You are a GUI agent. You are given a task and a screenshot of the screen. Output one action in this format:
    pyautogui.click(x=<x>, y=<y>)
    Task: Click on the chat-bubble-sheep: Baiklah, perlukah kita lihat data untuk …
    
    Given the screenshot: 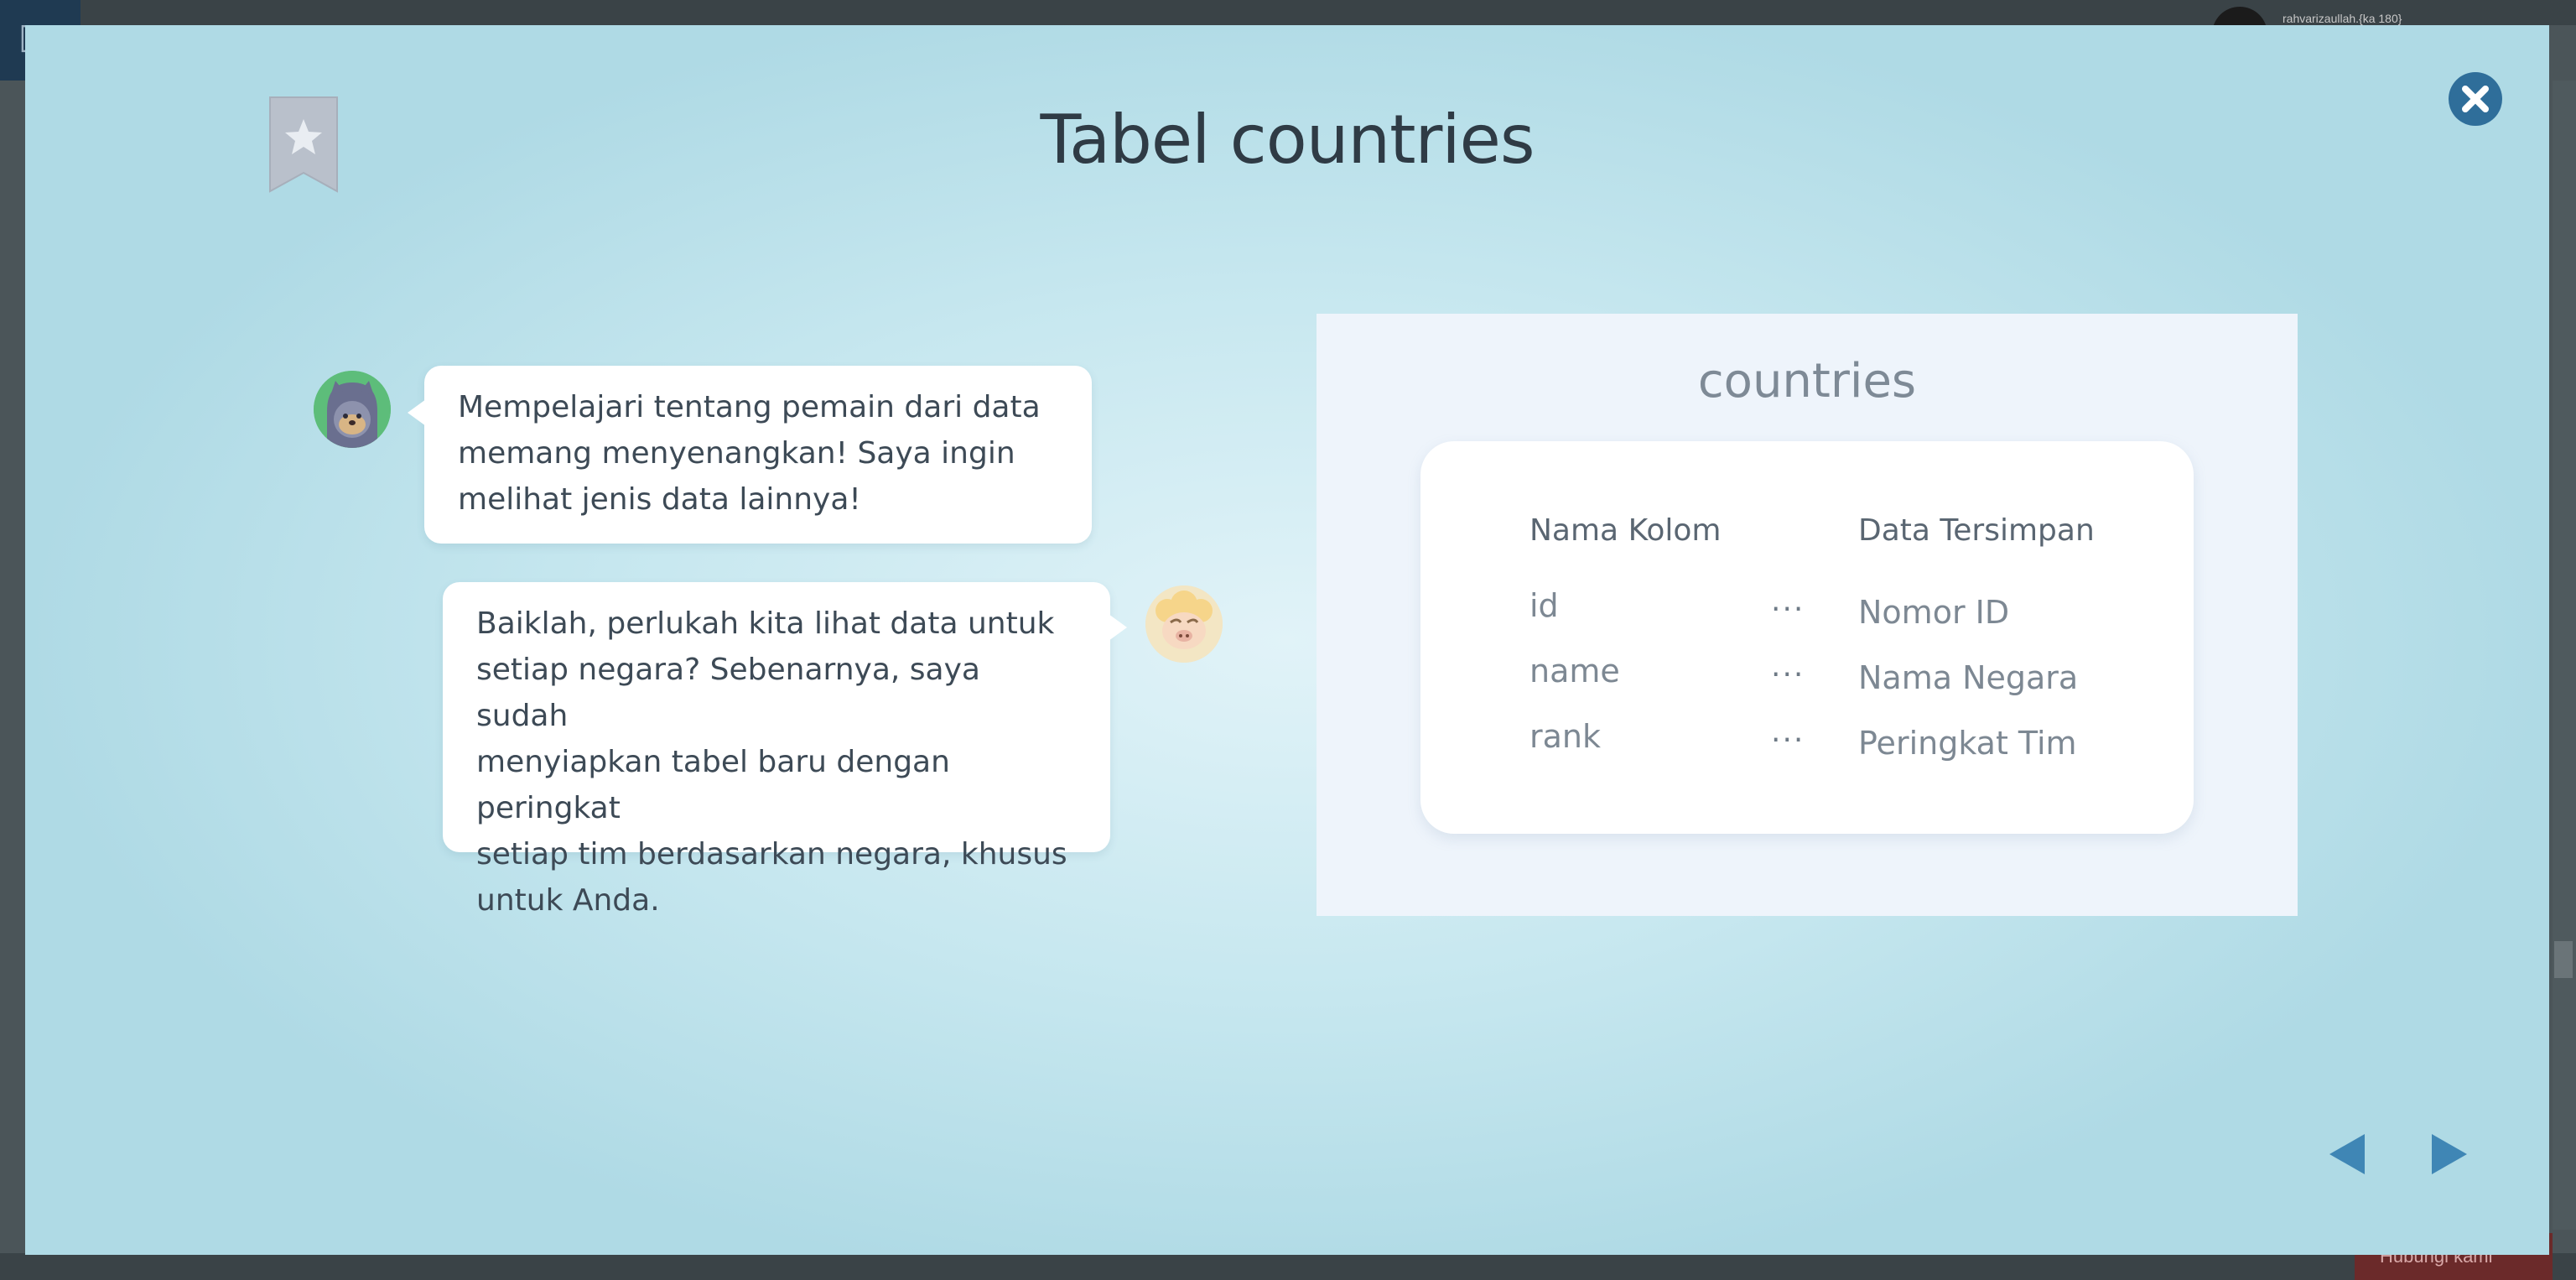 What is the action you would take?
    pyautogui.click(x=785, y=750)
    